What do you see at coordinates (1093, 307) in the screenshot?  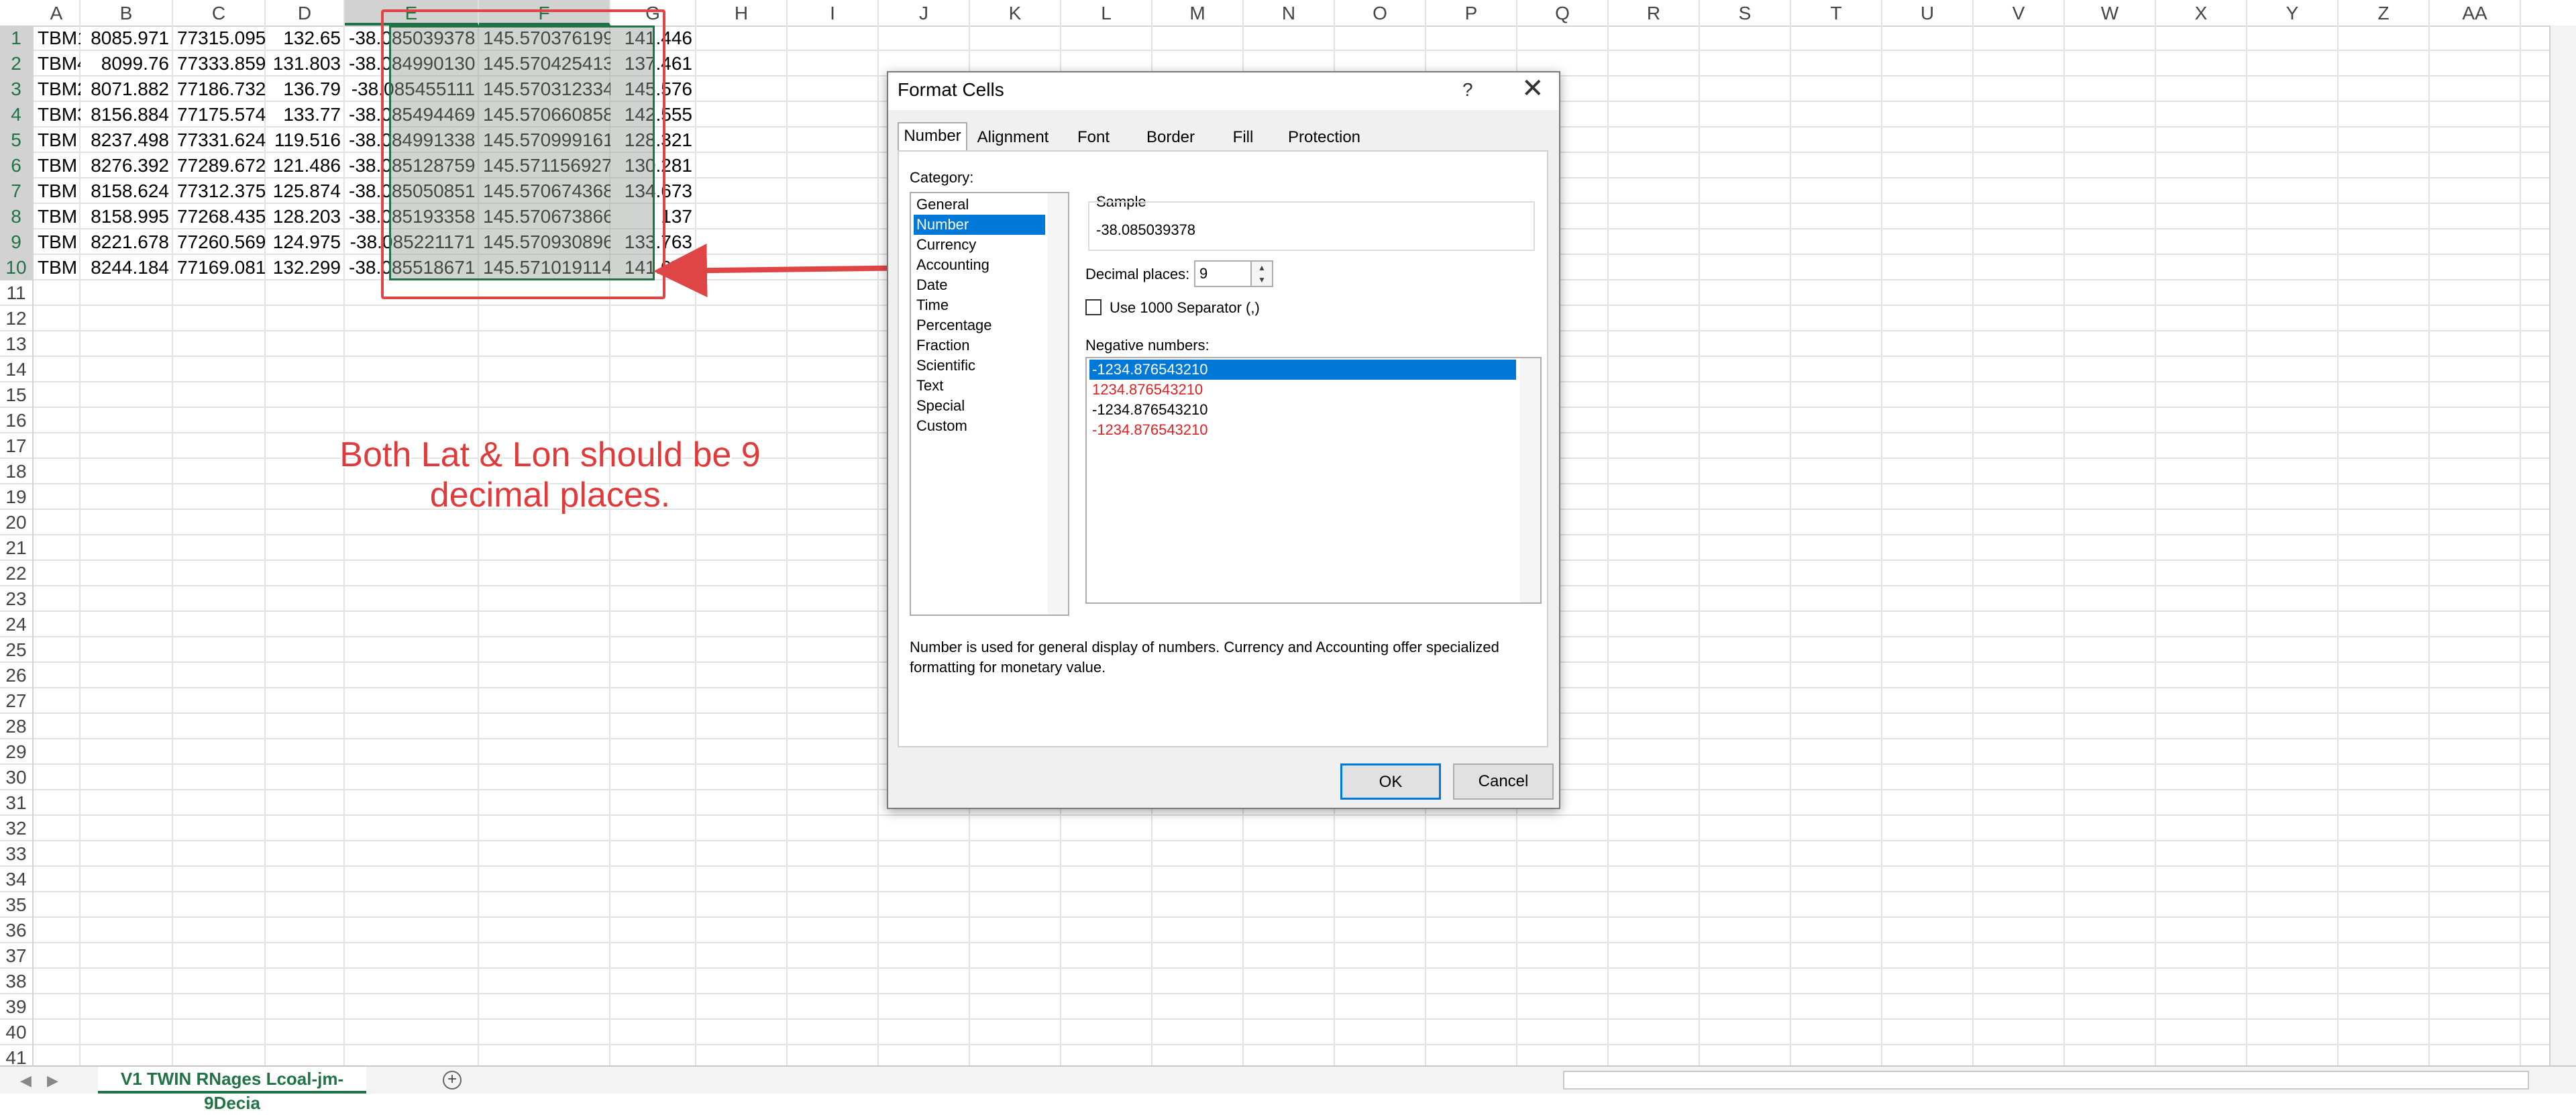 I see `separator-checkbox` at bounding box center [1093, 307].